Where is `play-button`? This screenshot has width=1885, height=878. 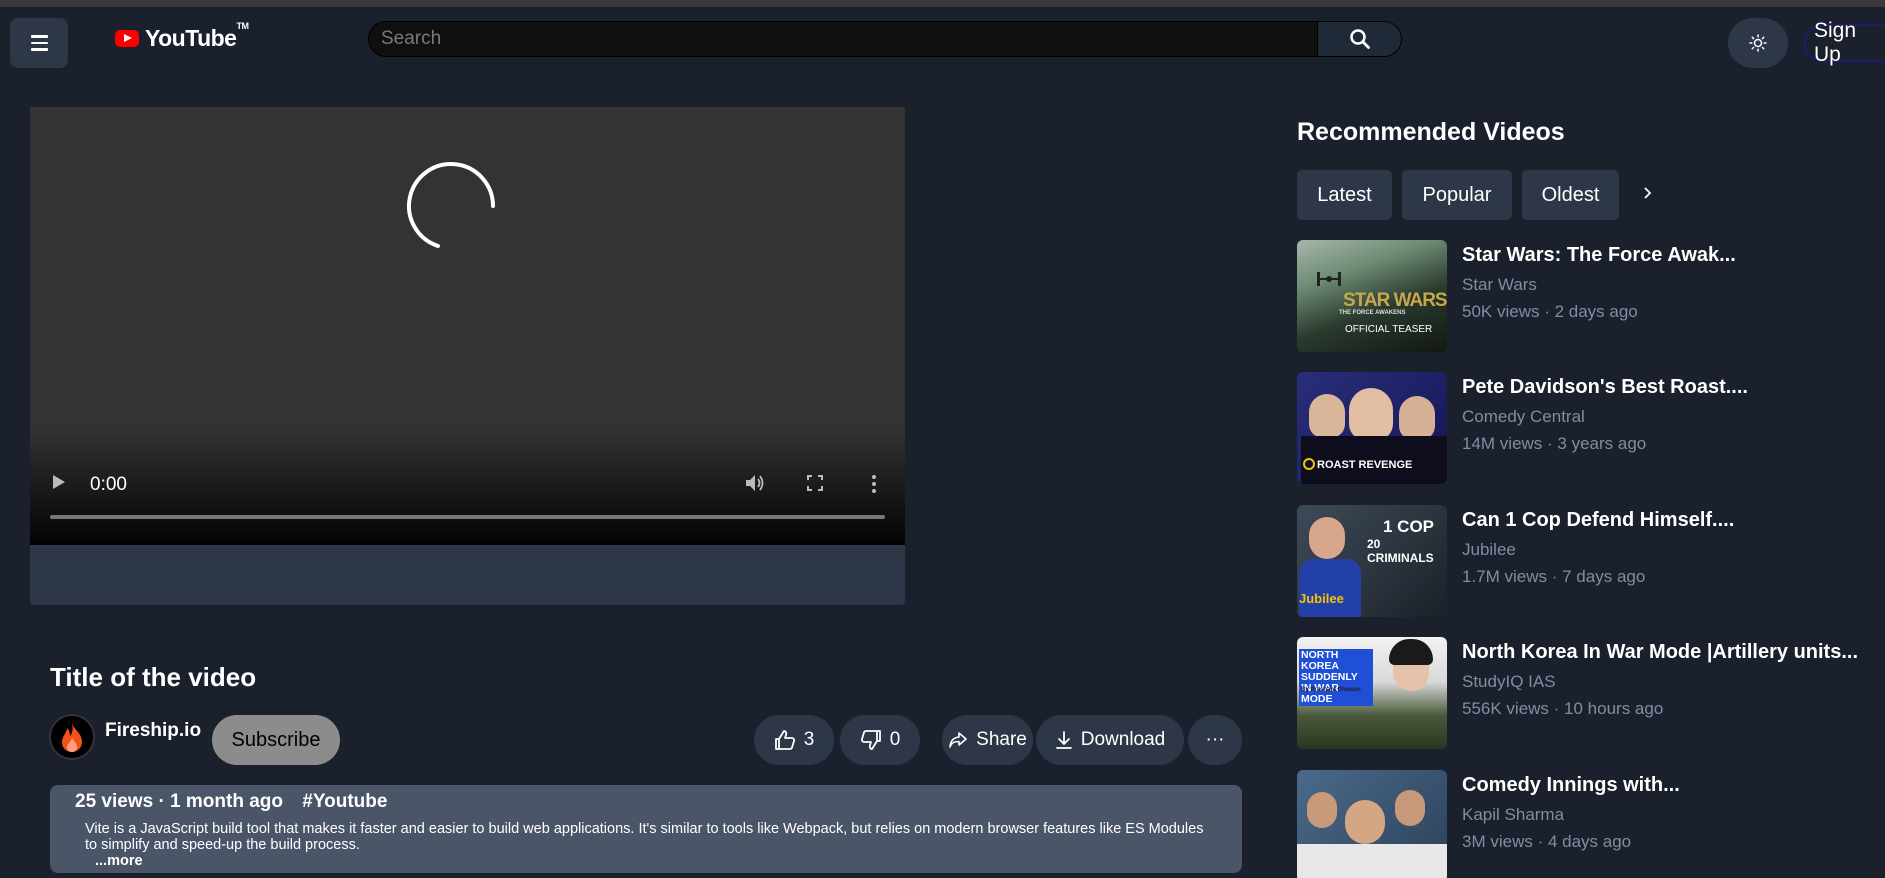 play-button is located at coordinates (59, 484).